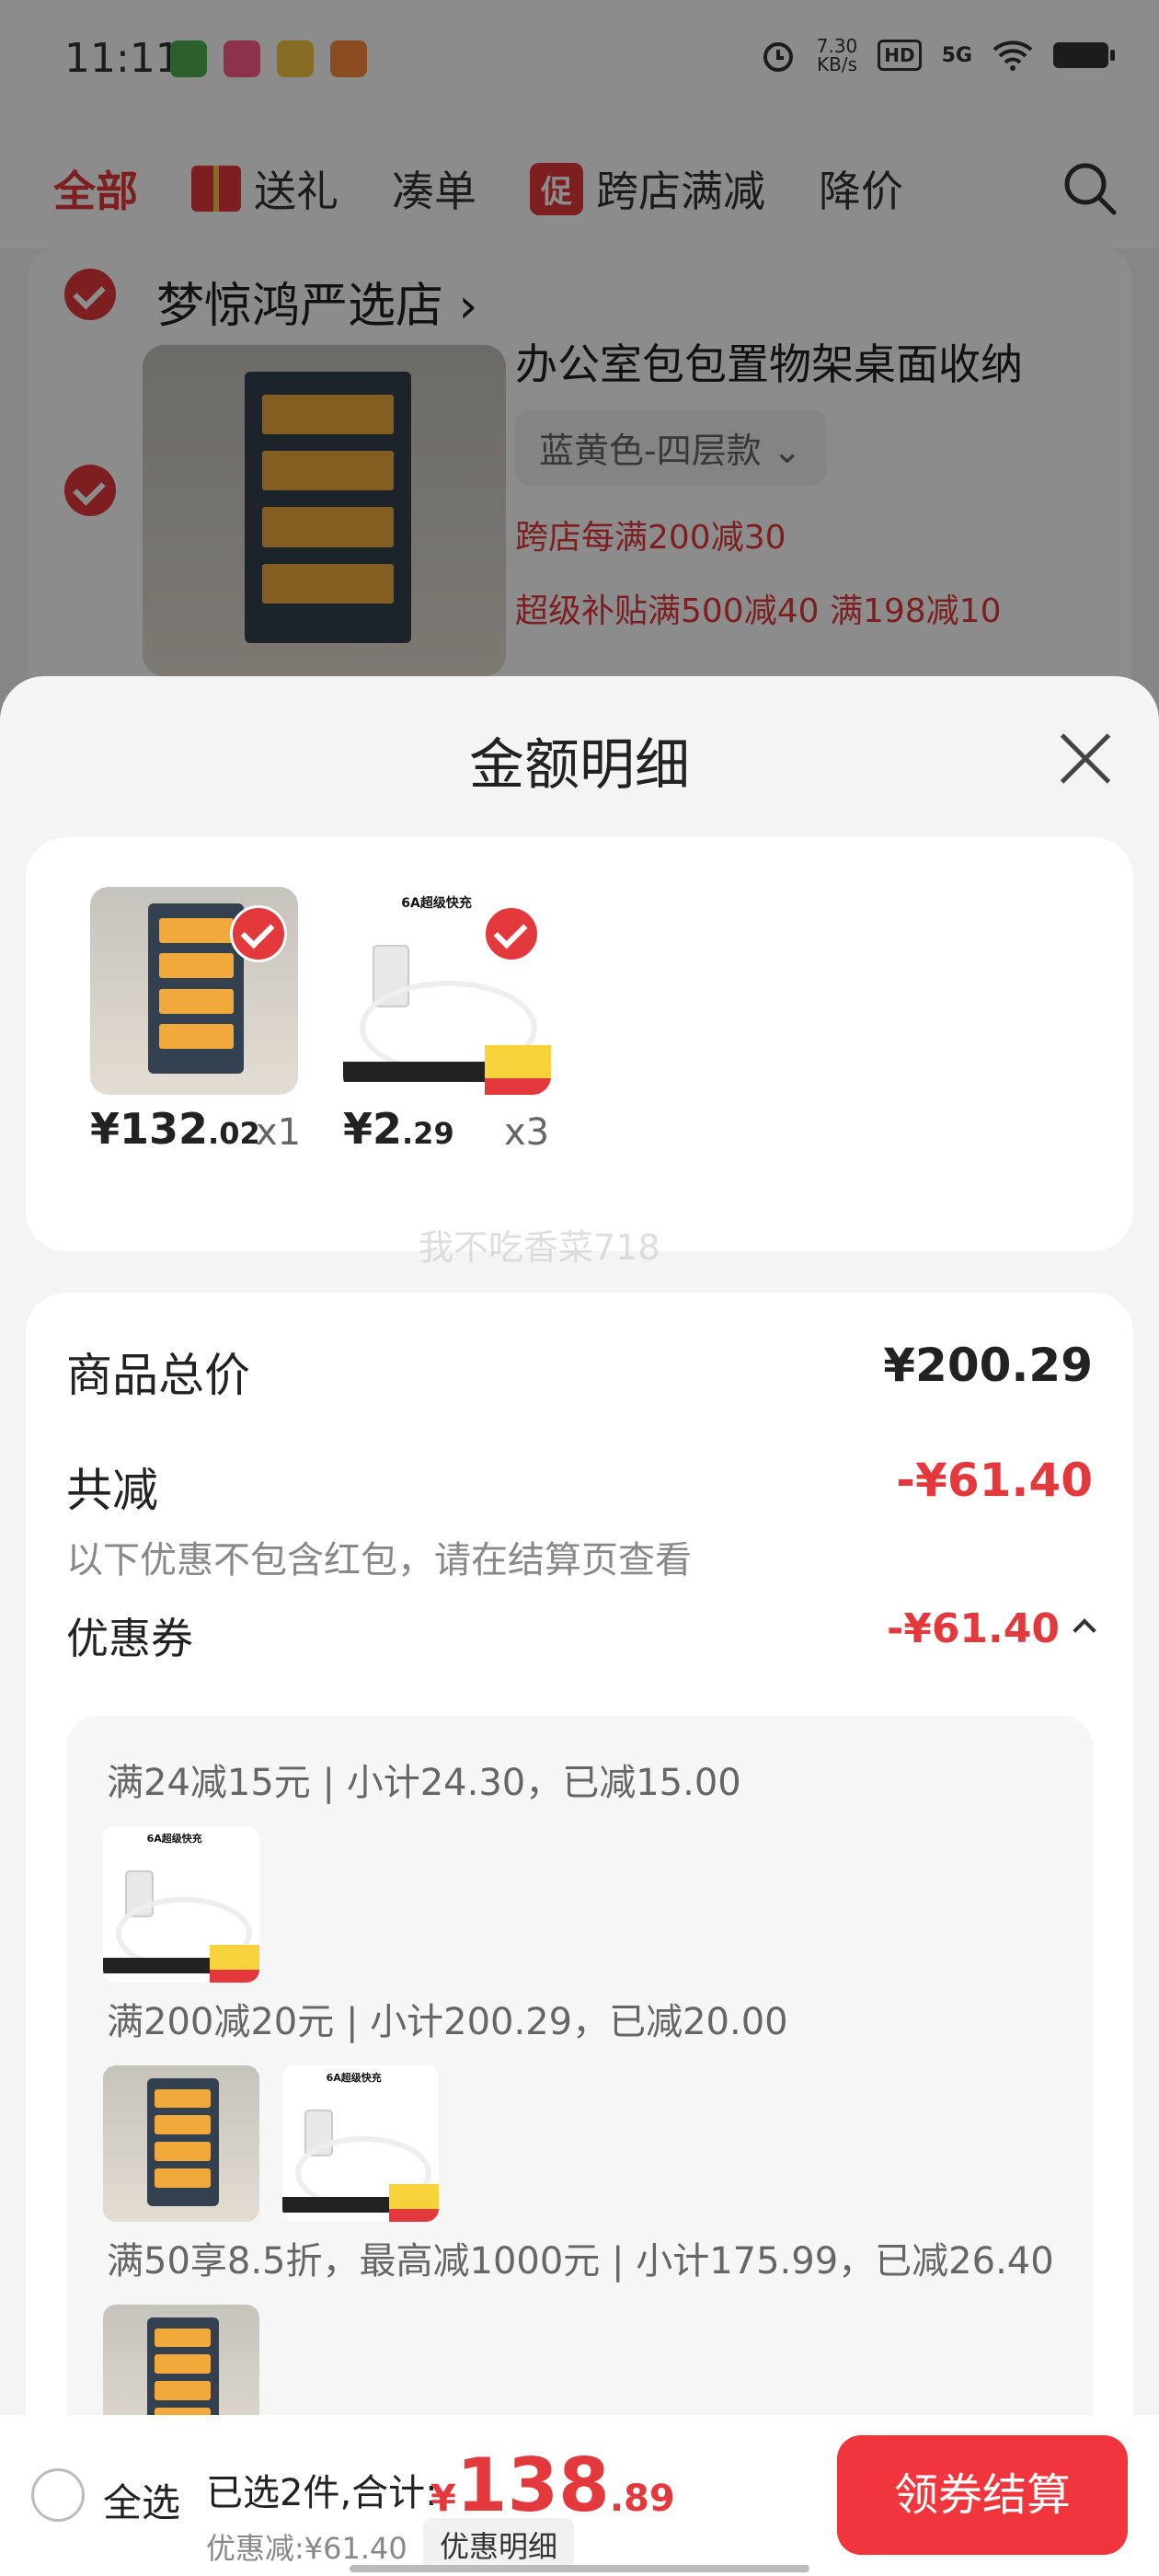 The height and width of the screenshot is (2576, 1159). I want to click on close-icon, so click(1085, 759).